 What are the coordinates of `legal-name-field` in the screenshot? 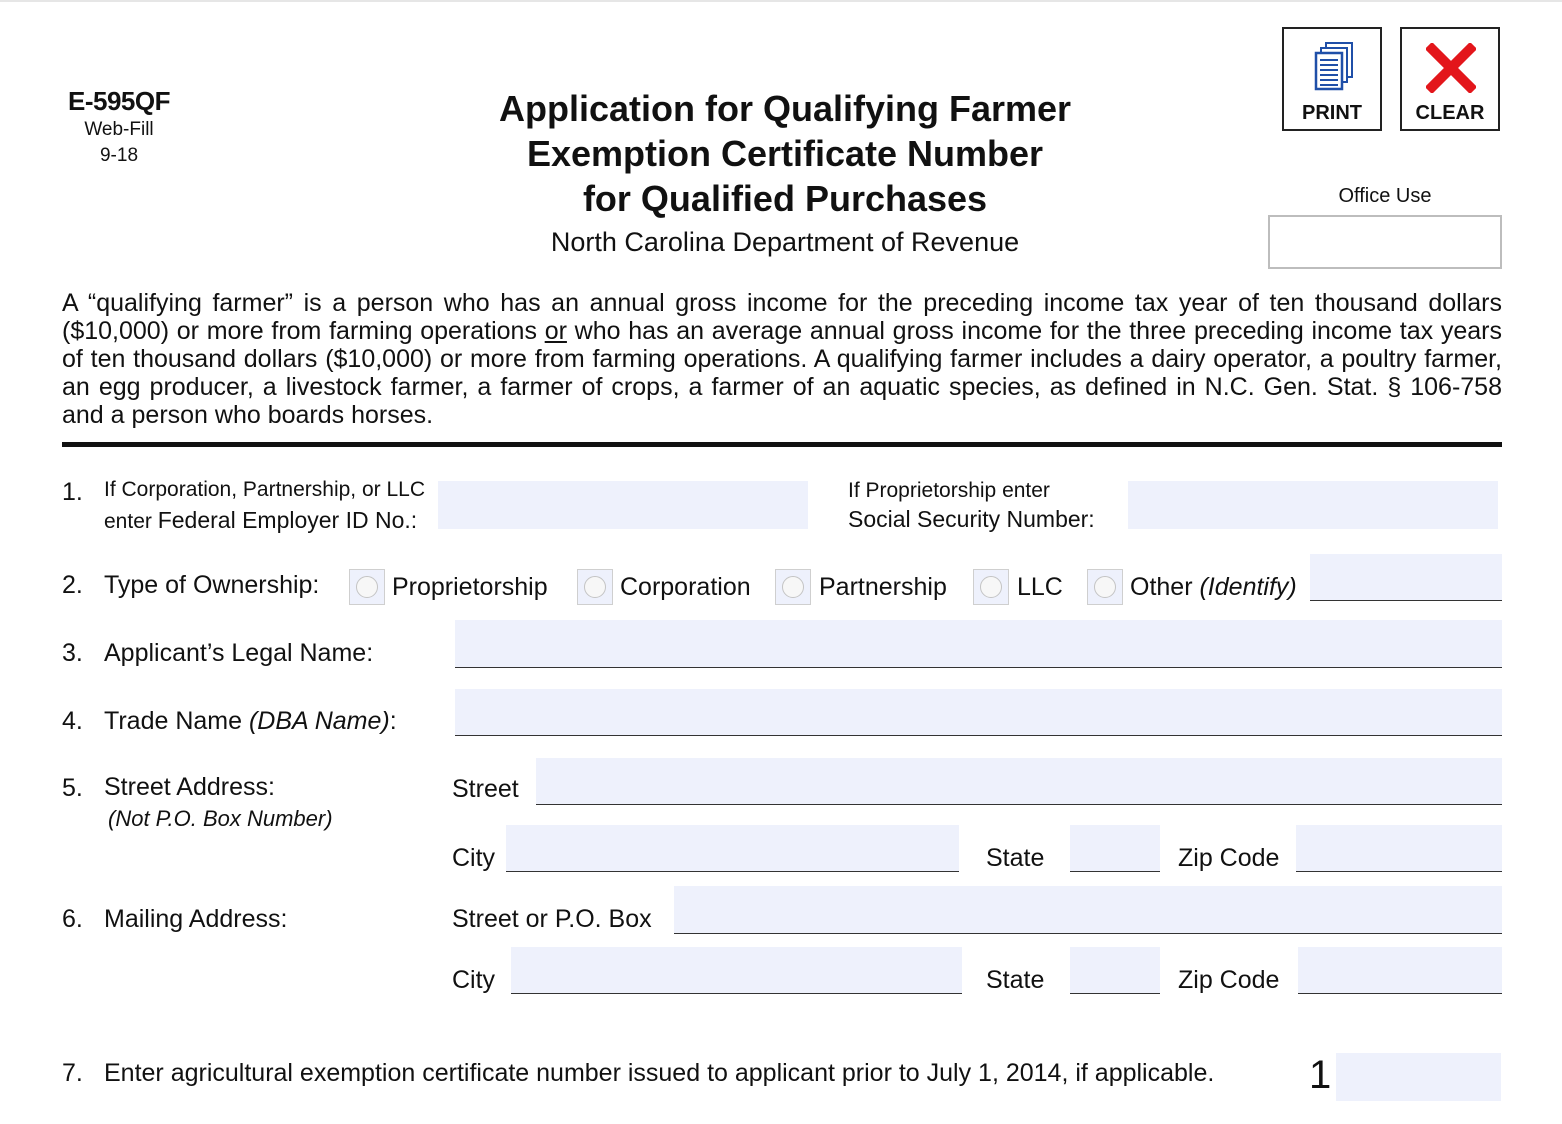 It's located at (978, 644).